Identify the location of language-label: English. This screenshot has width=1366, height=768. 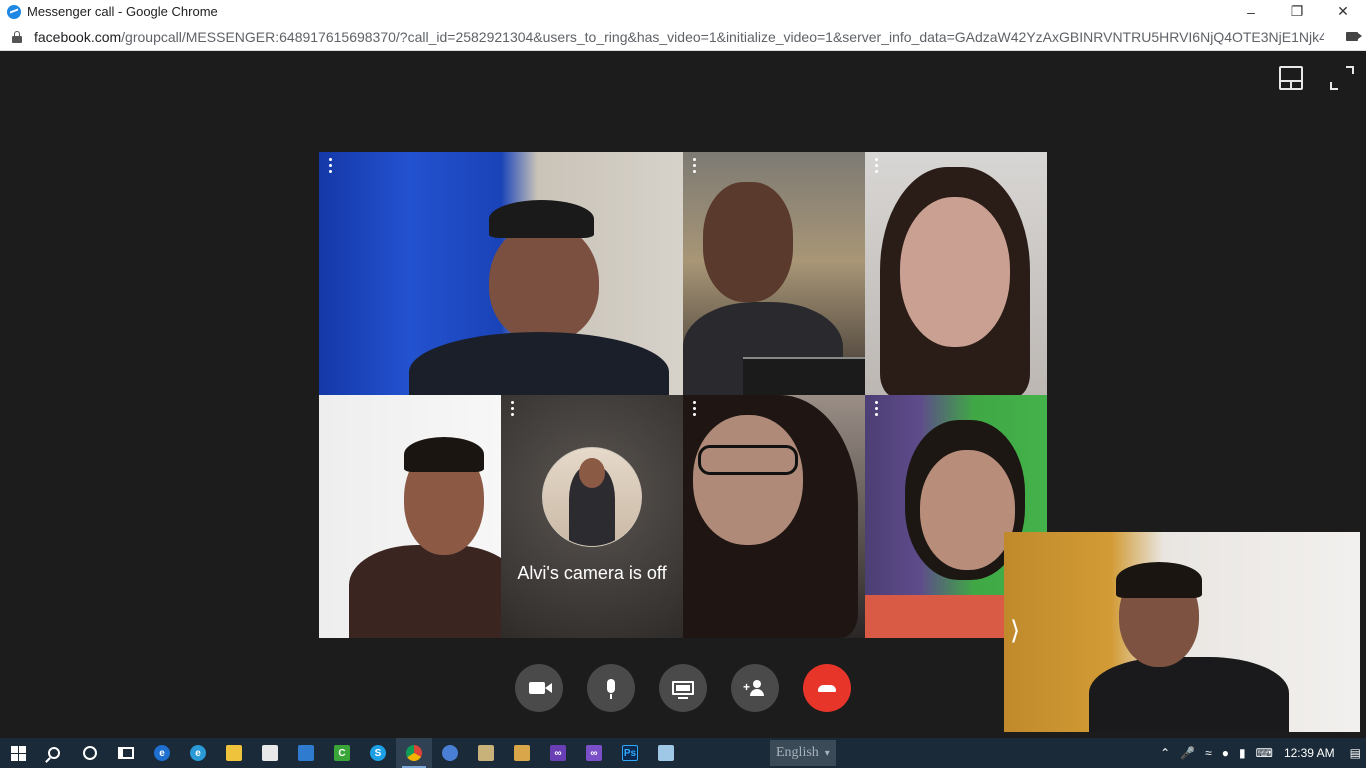
(797, 752).